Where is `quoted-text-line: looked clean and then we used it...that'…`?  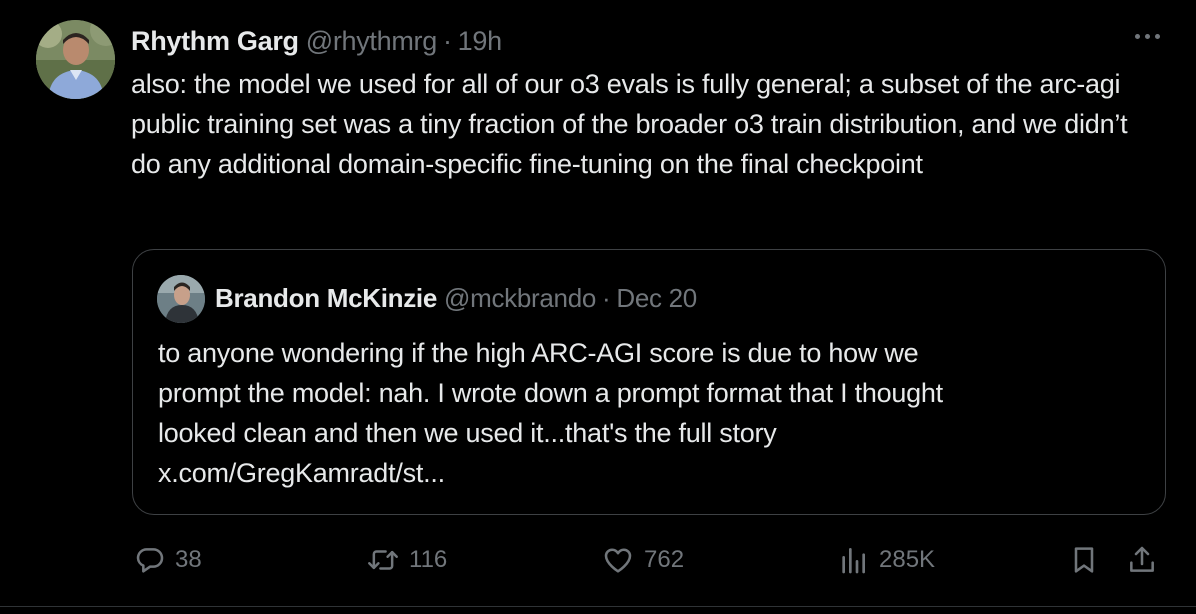 quoted-text-line: looked clean and then we used it...that'… is located at coordinates (467, 433).